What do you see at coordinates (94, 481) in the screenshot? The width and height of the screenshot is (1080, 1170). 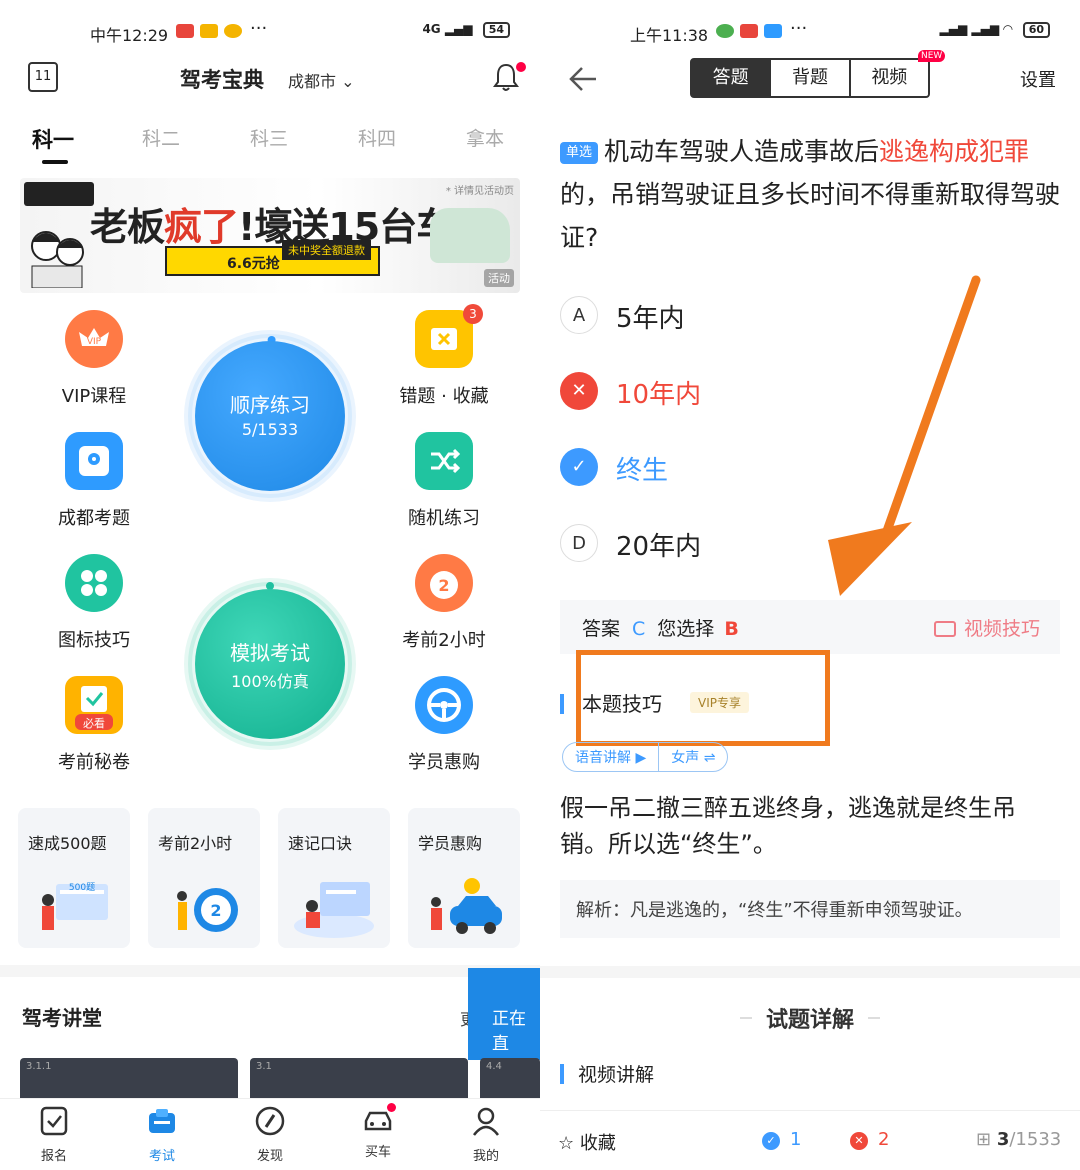 I see `feature-chengdu-questions: 成都考题` at bounding box center [94, 481].